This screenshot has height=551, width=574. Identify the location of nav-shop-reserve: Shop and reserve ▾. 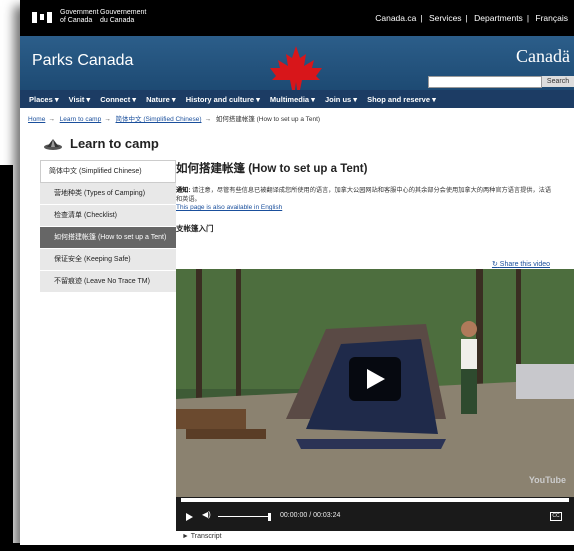
(401, 99).